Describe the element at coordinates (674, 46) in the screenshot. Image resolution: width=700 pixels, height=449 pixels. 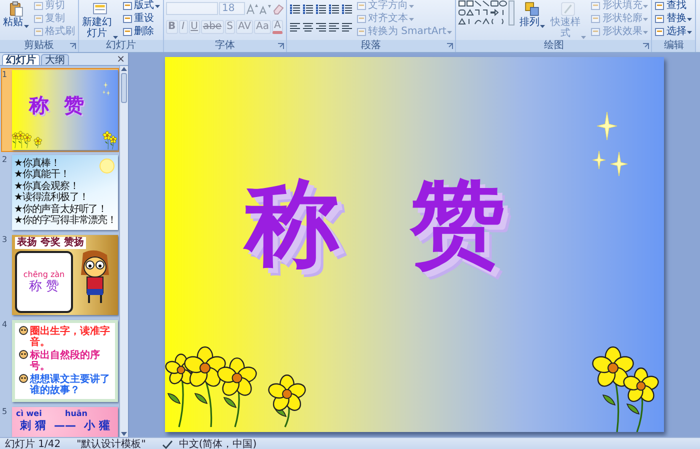
I see `group-label: 编辑` at that location.